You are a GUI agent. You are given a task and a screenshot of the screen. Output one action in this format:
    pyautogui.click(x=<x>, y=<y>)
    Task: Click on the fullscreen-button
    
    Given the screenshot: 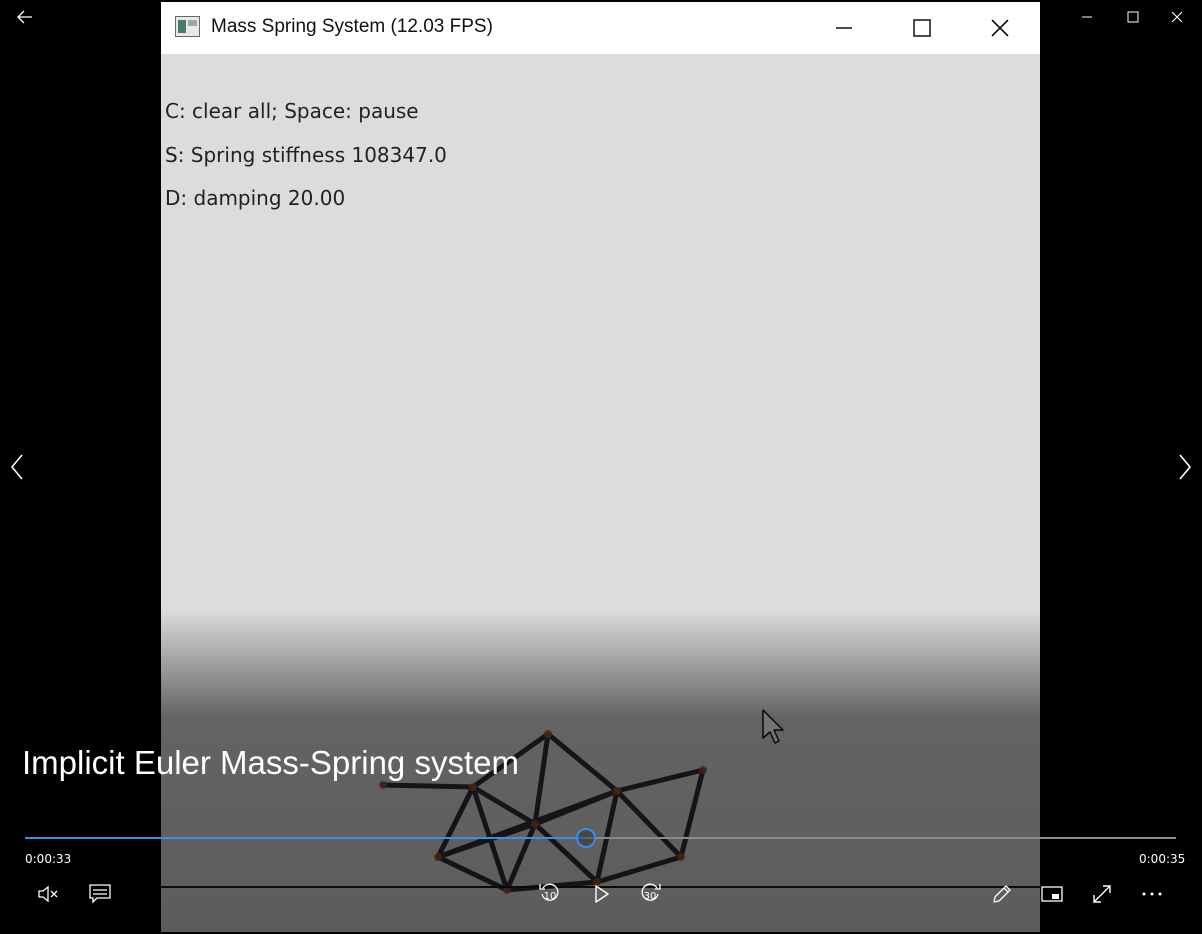 What is the action you would take?
    pyautogui.click(x=1102, y=894)
    